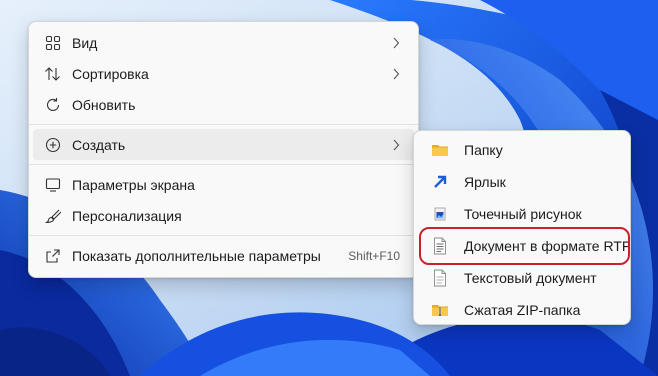  What do you see at coordinates (223, 144) in the screenshot?
I see `menu-item-create: Создать` at bounding box center [223, 144].